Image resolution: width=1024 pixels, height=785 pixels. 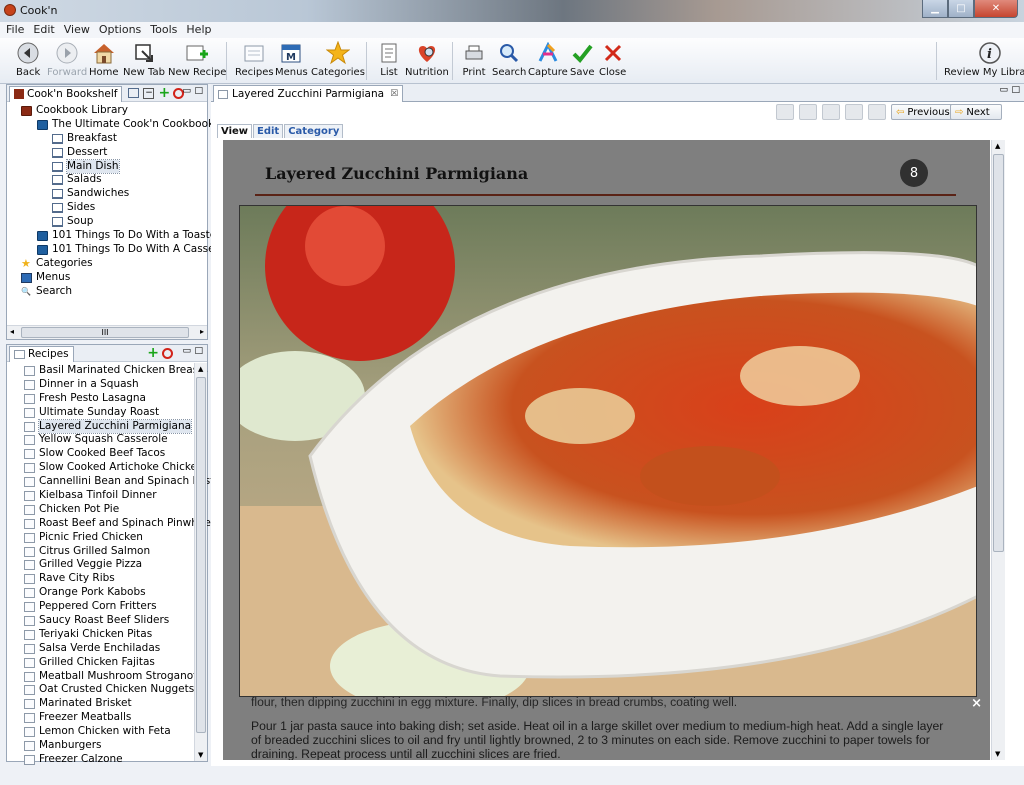 What do you see at coordinates (115, 732) in the screenshot?
I see `recipe-list-item: Lemon Chicken with Feta` at bounding box center [115, 732].